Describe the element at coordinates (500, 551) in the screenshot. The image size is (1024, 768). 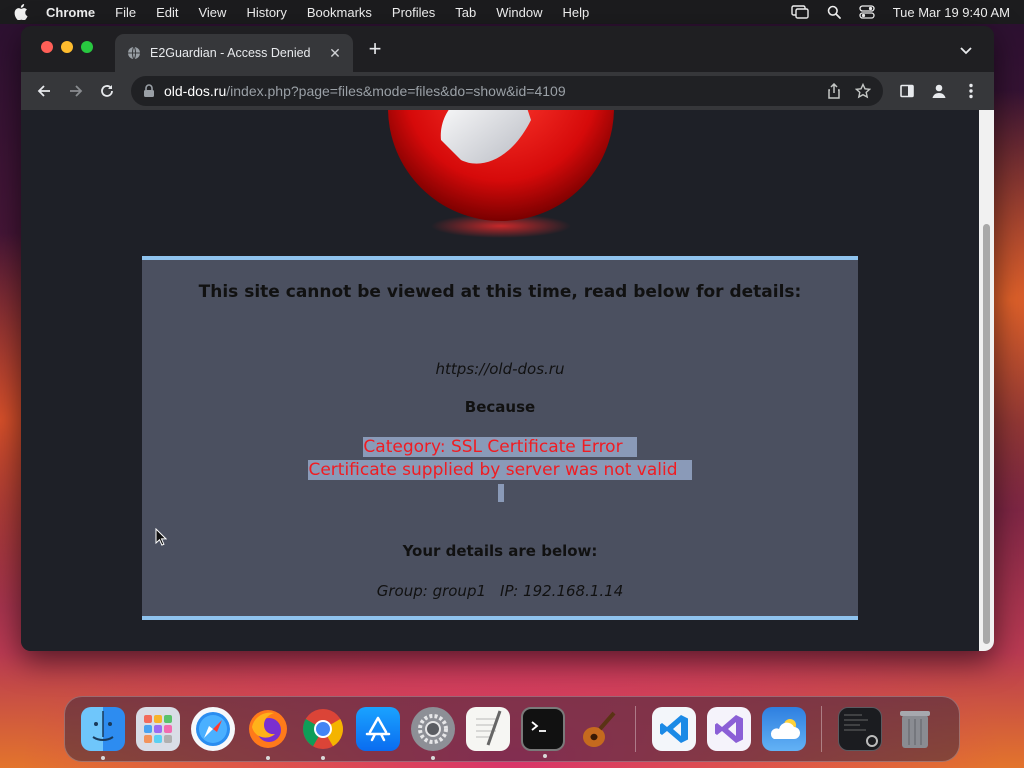
I see `details-heading: Your details are below:` at that location.